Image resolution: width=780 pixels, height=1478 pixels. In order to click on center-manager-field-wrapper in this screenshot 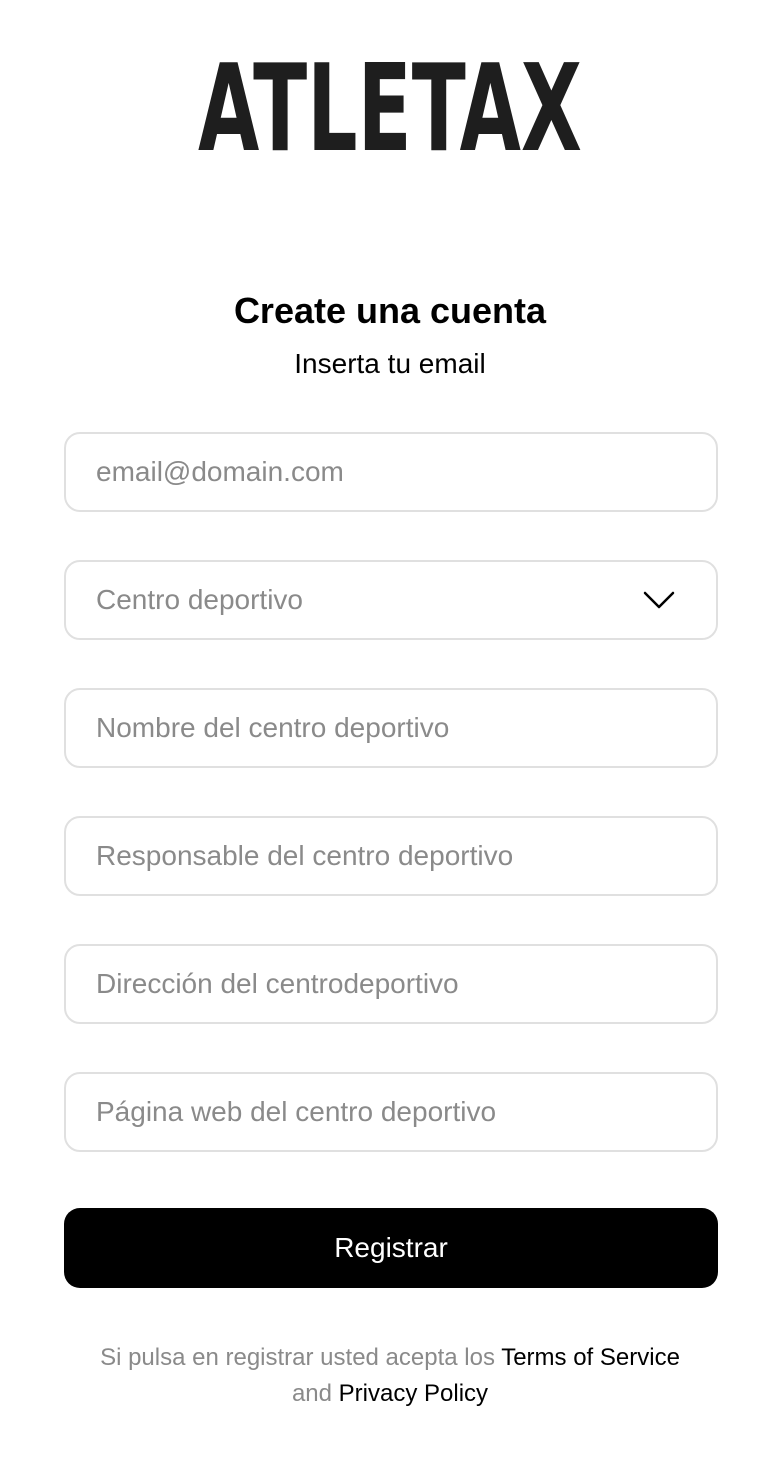, I will do `click(391, 856)`.